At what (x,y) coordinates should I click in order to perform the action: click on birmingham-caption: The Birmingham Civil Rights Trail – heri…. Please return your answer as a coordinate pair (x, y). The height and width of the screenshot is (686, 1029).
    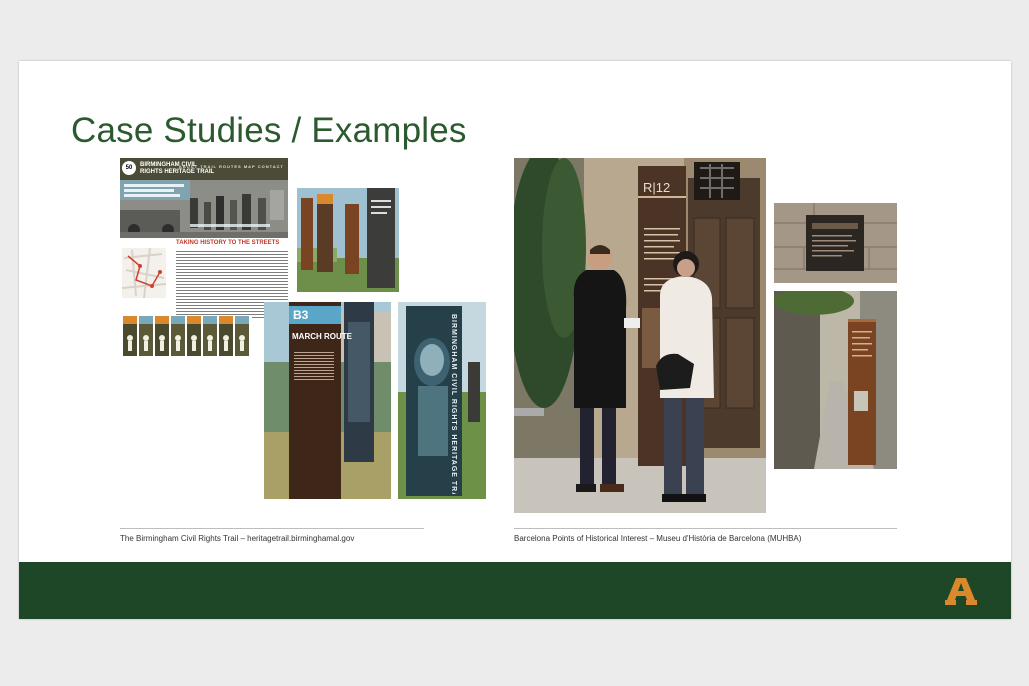
    Looking at the image, I should click on (237, 538).